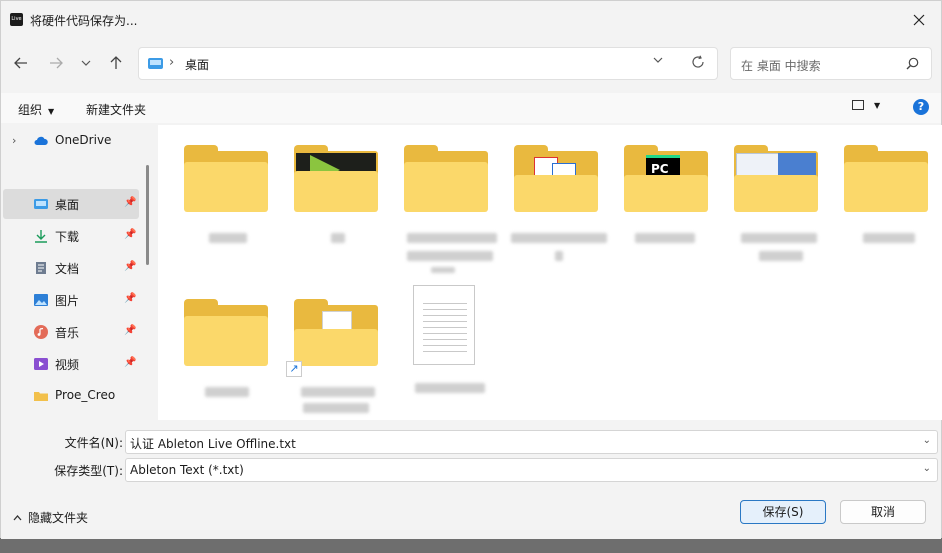  Describe the element at coordinates (67, 205) in the screenshot. I see `sidebar-item-label: 桌面` at that location.